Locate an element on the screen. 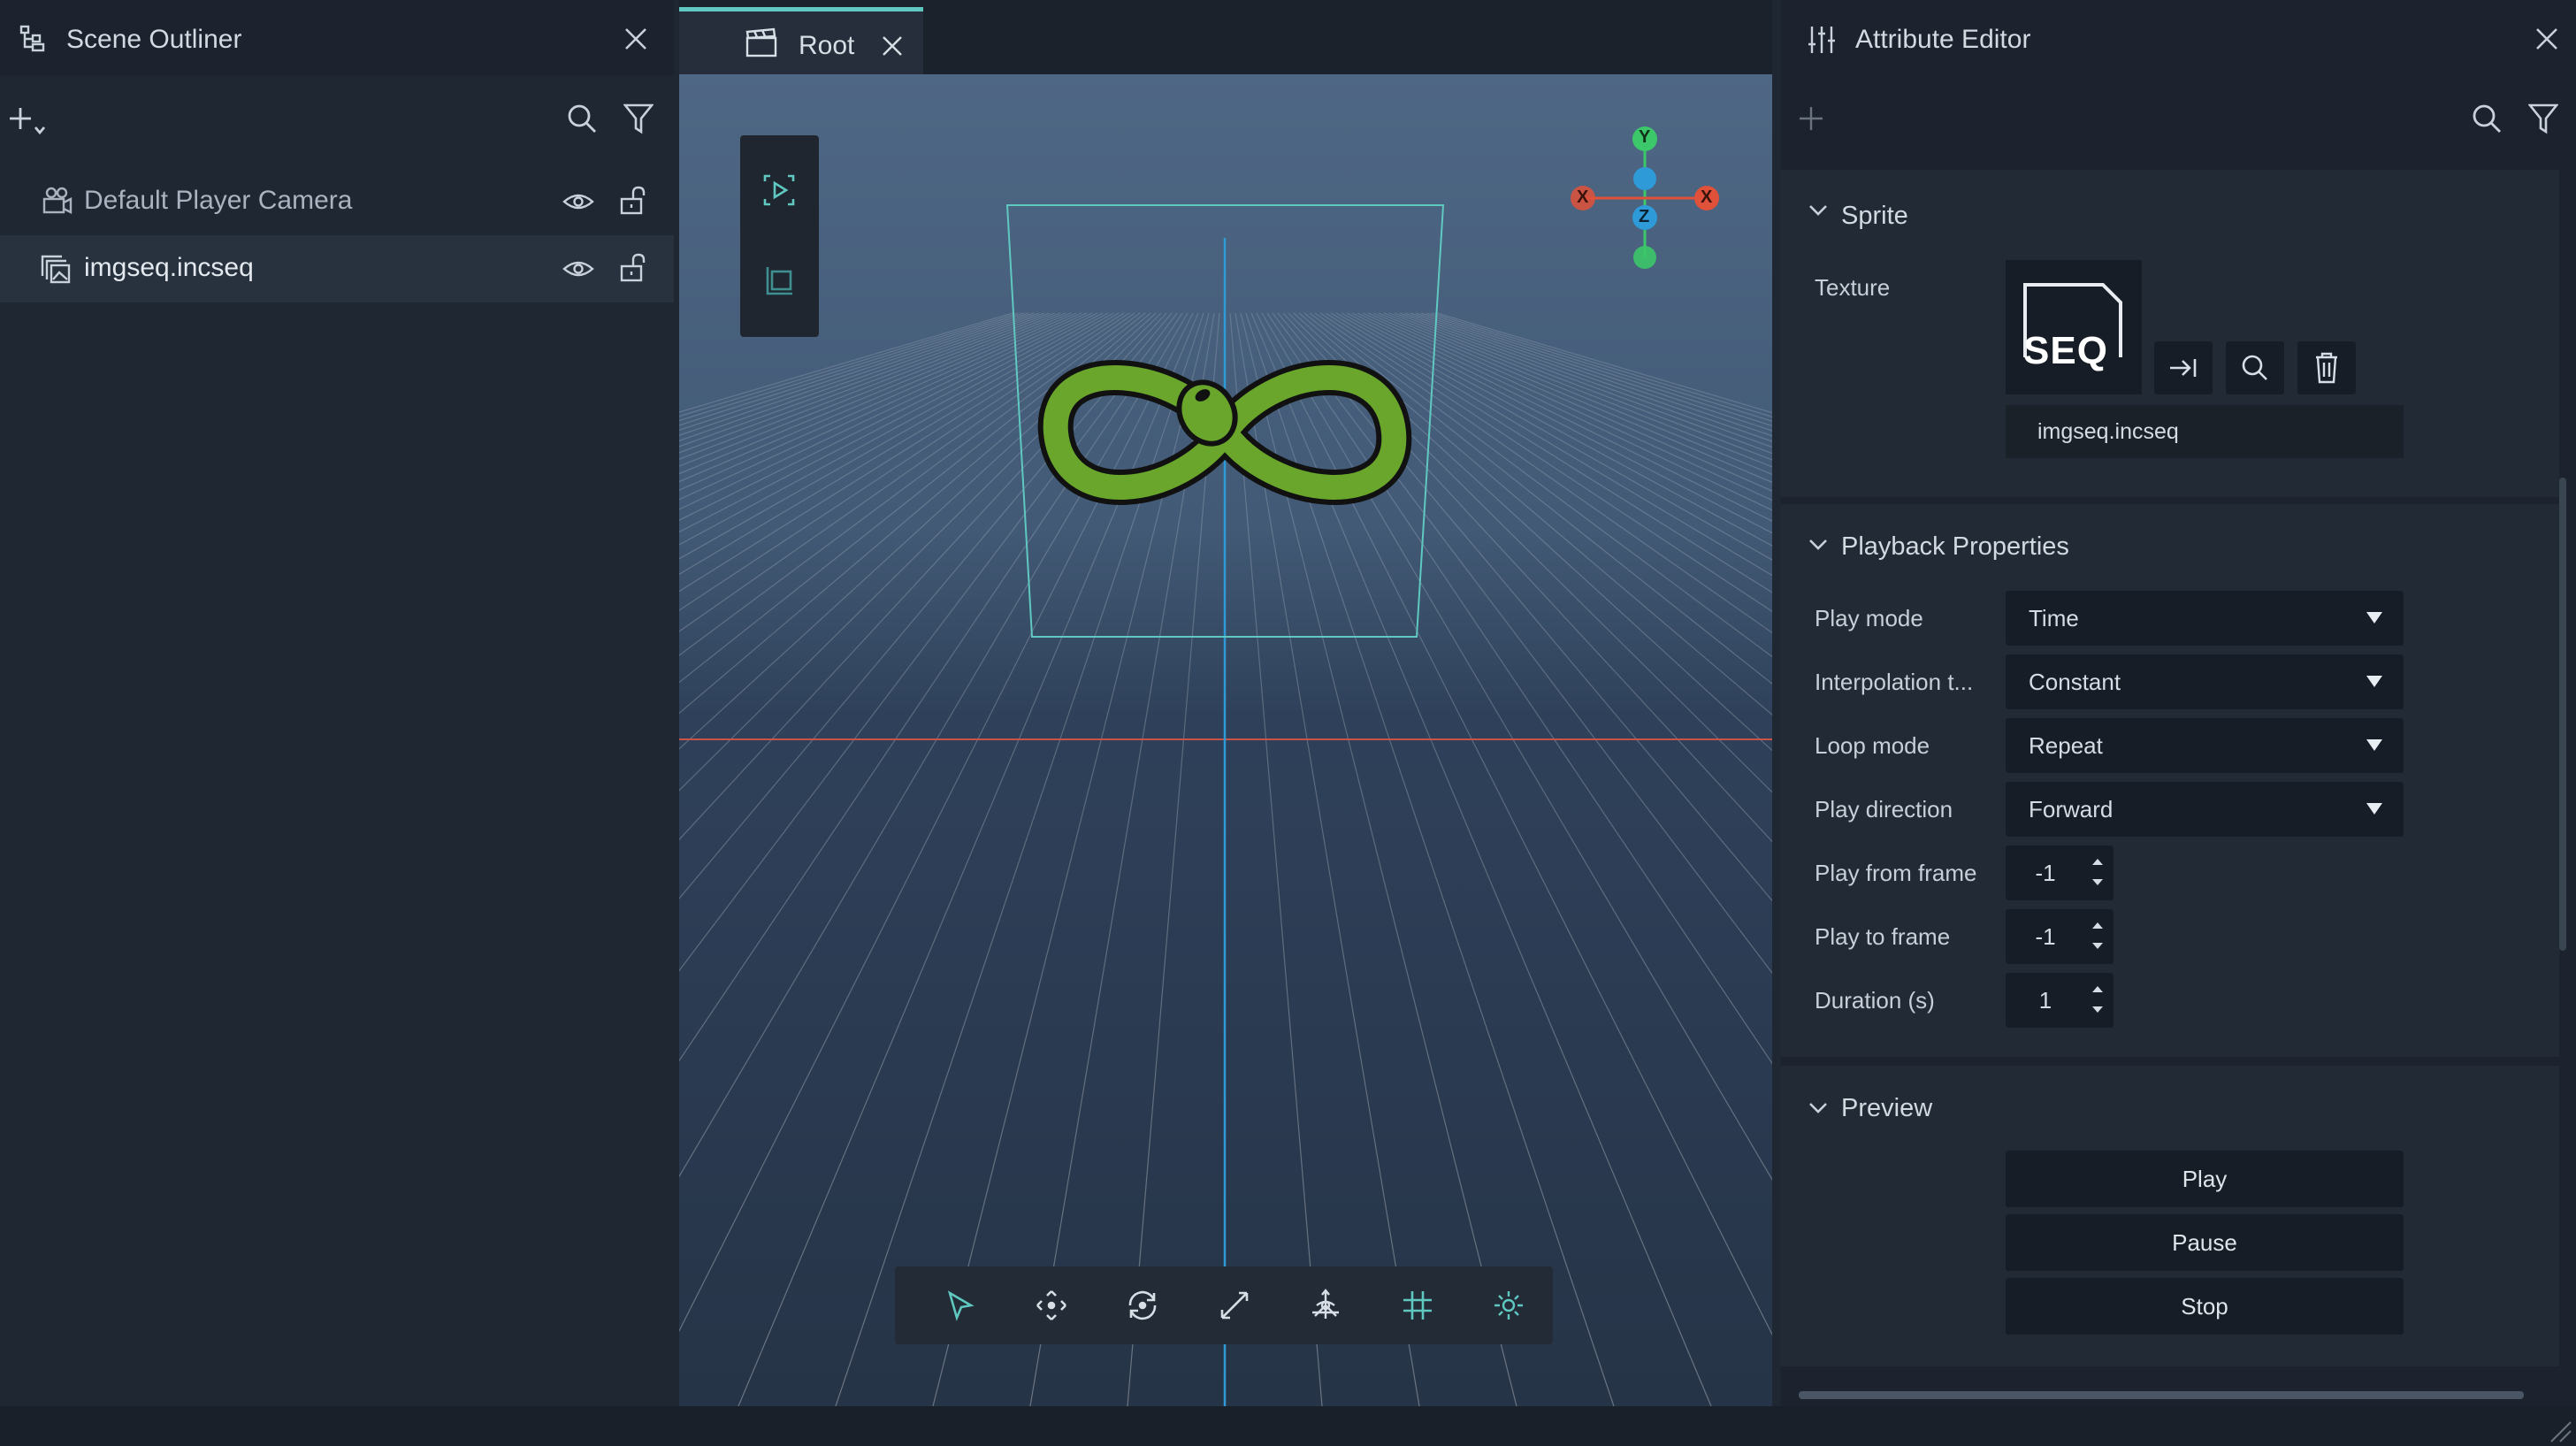 The image size is (2576, 1446). clapperboard-icon is located at coordinates (761, 42).